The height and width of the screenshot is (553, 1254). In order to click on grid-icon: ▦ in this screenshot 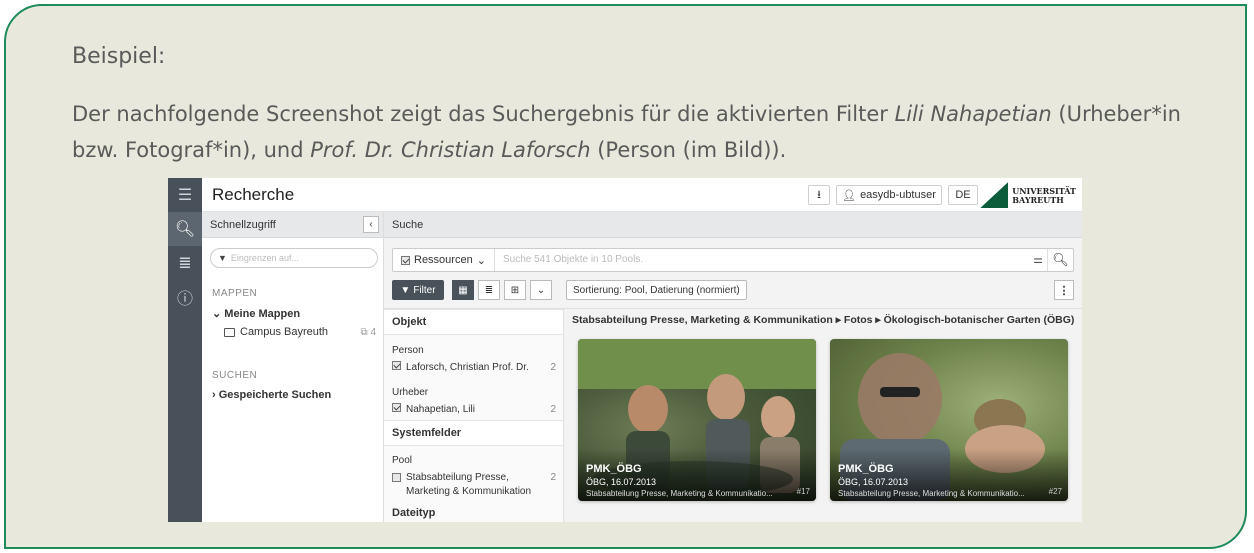, I will do `click(463, 290)`.